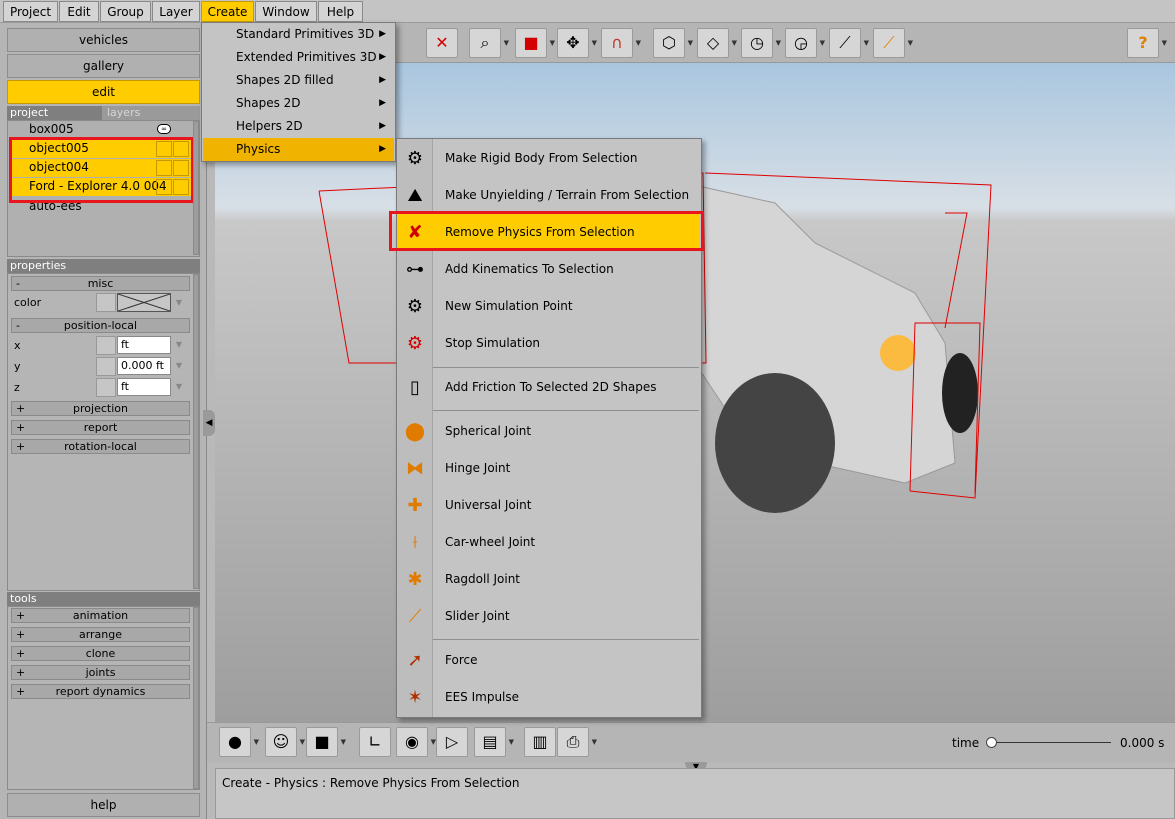 This screenshot has width=1175, height=819. Describe the element at coordinates (621, 43) in the screenshot. I see `snap-button: ∩ ▼` at that location.